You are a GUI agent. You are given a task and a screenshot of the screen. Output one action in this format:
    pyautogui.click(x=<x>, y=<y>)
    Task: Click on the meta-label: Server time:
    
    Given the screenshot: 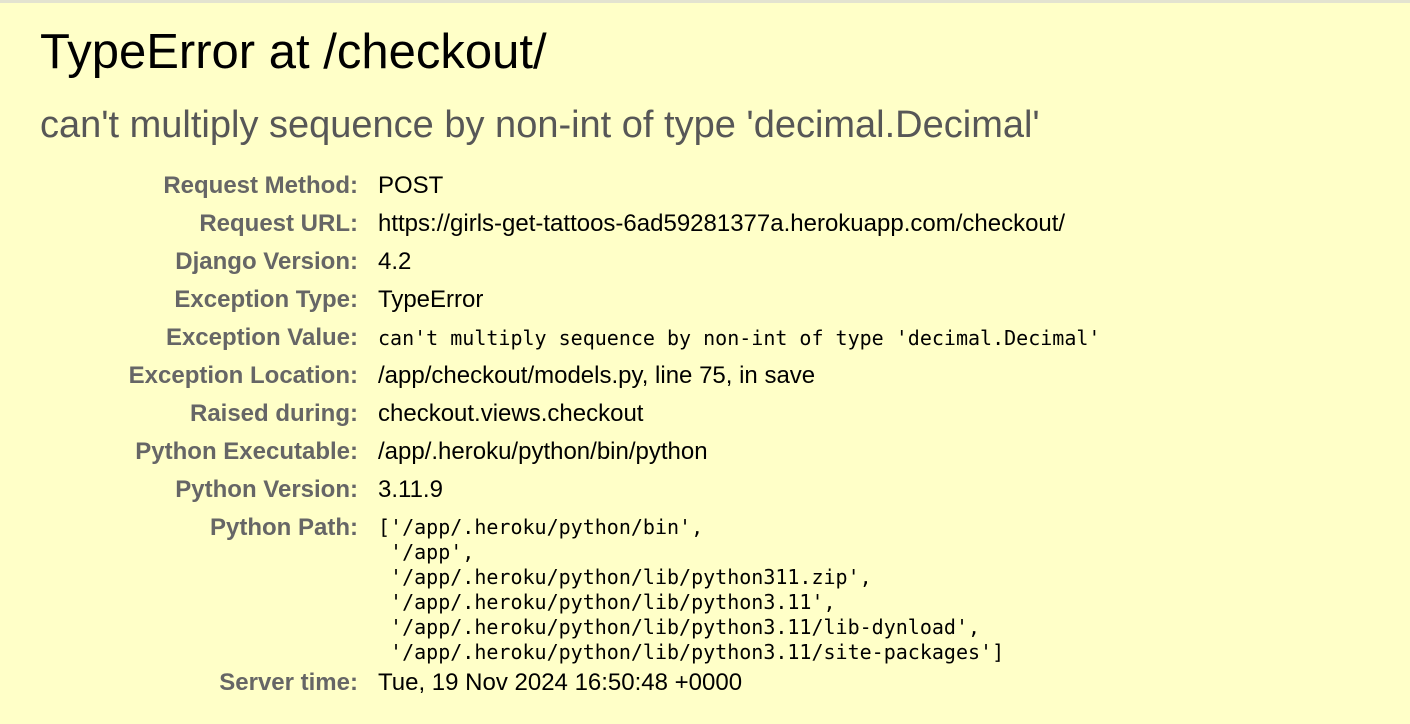 What is the action you would take?
    pyautogui.click(x=288, y=682)
    